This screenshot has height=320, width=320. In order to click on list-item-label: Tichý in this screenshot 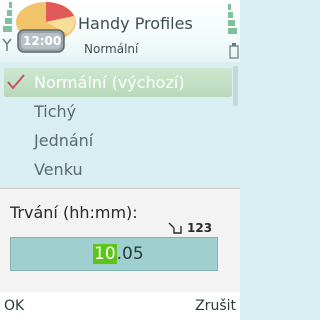, I will do `click(55, 111)`.